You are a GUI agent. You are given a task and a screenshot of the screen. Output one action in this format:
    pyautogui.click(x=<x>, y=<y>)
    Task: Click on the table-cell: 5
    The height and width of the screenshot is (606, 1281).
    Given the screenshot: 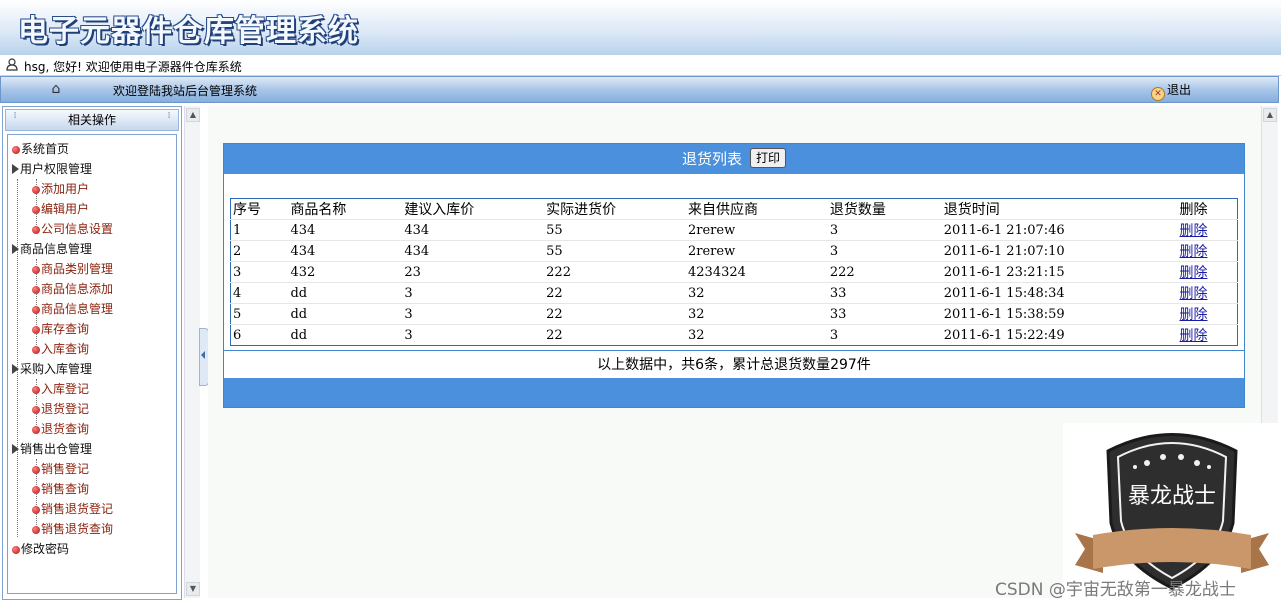 What is the action you would take?
    pyautogui.click(x=259, y=314)
    